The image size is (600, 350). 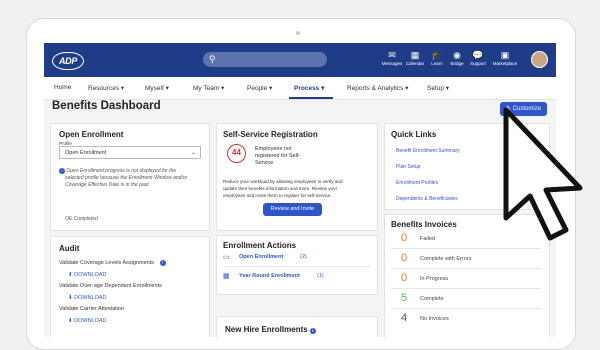 What do you see at coordinates (404, 318) in the screenshot?
I see `invoice-count: 4` at bounding box center [404, 318].